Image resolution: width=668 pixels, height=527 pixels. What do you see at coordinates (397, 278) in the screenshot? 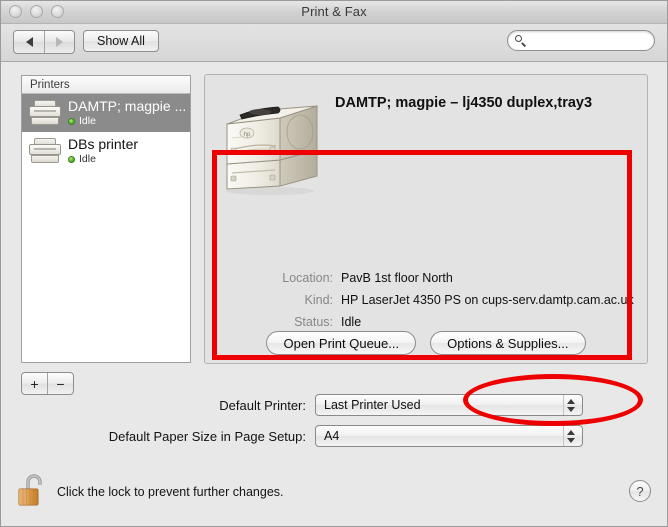
I see `location-value: PavB 1st floor North` at bounding box center [397, 278].